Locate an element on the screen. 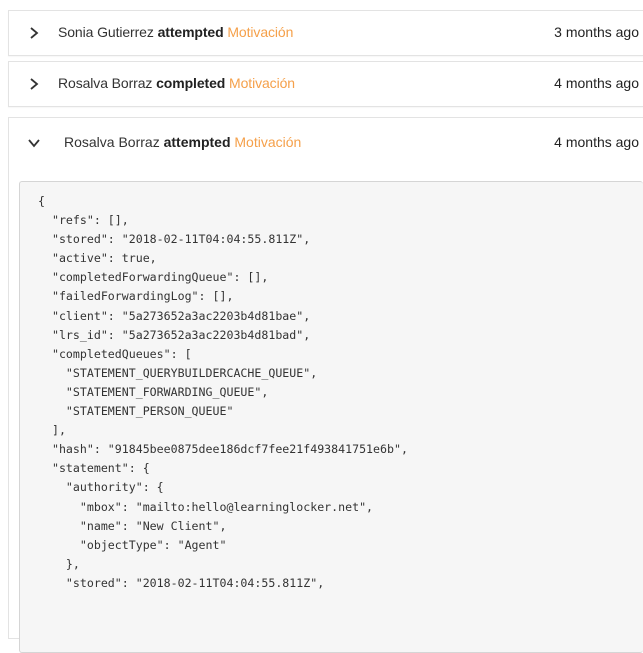 Image resolution: width=643 pixels, height=653 pixels. json-line: "failedForwardingLog": [], is located at coordinates (136, 296).